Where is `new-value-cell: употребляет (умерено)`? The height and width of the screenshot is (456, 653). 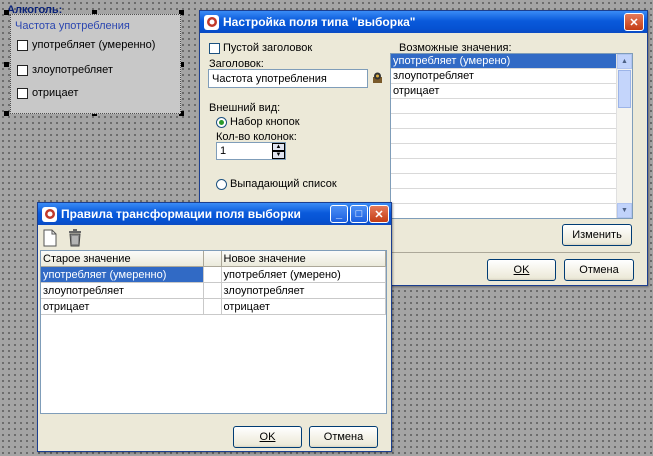 new-value-cell: употребляет (умерено) is located at coordinates (303, 274).